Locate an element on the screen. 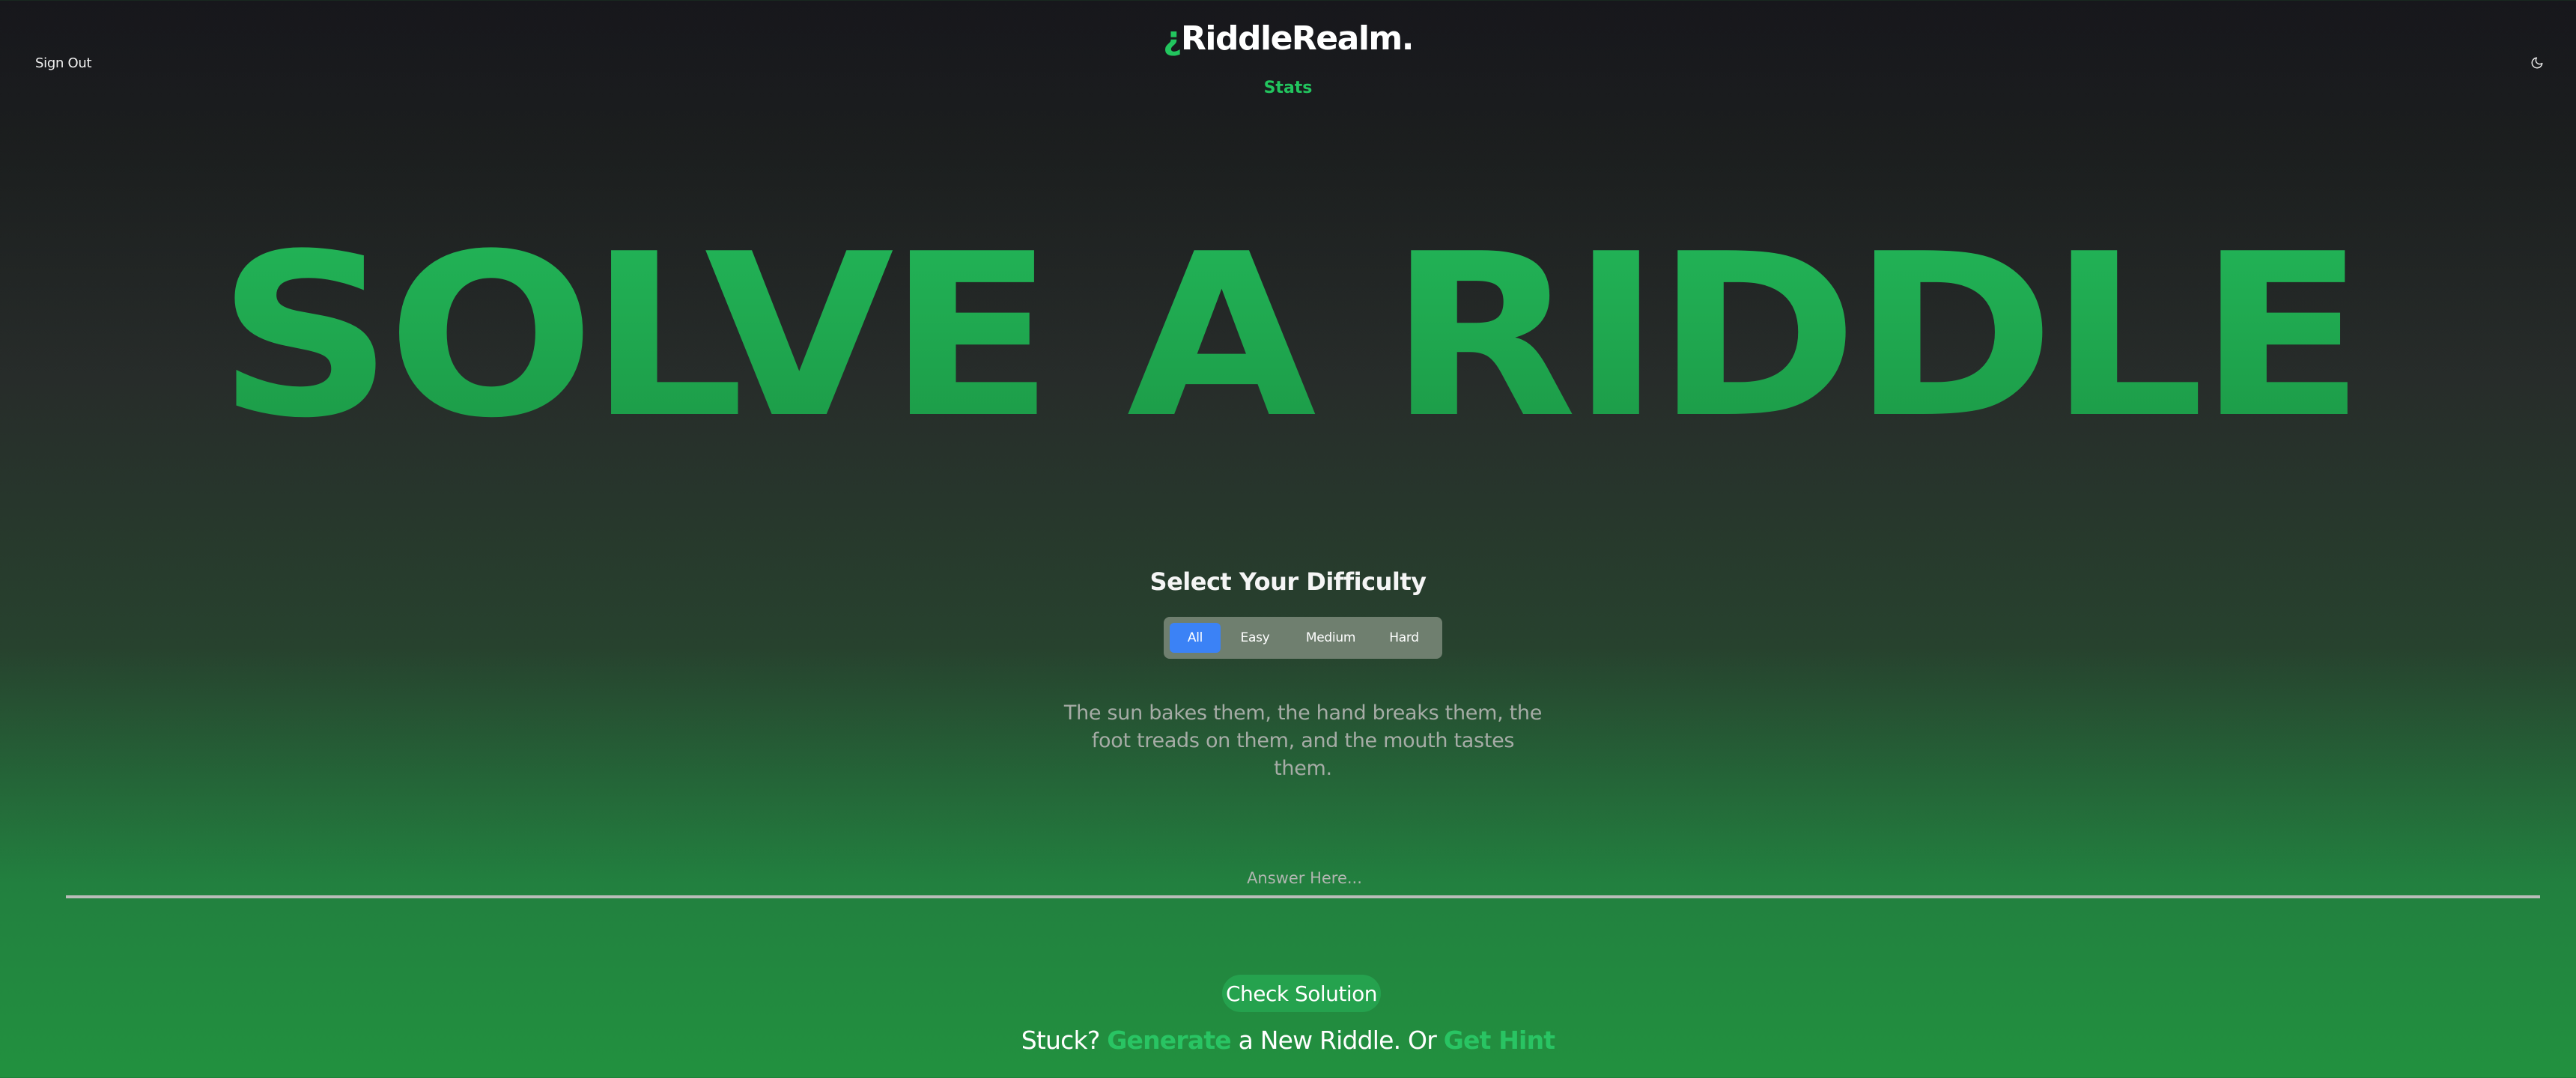 This screenshot has width=2576, height=1078. stuck-prefix: Stuck? is located at coordinates (1061, 1040).